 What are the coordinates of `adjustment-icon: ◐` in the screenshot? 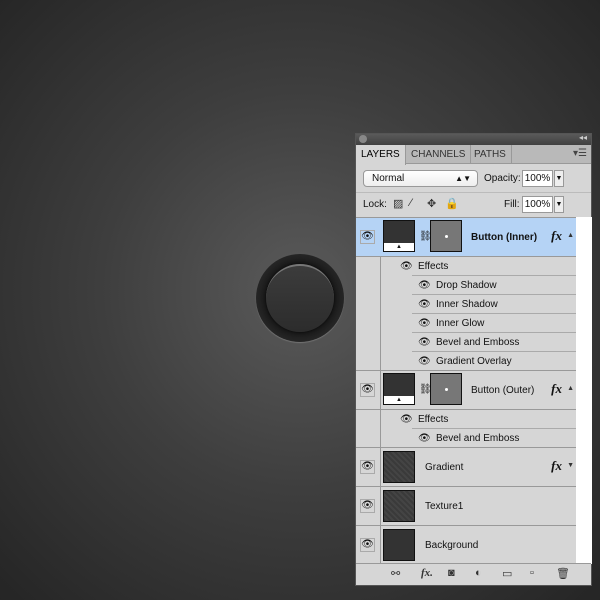 It's located at (478, 573).